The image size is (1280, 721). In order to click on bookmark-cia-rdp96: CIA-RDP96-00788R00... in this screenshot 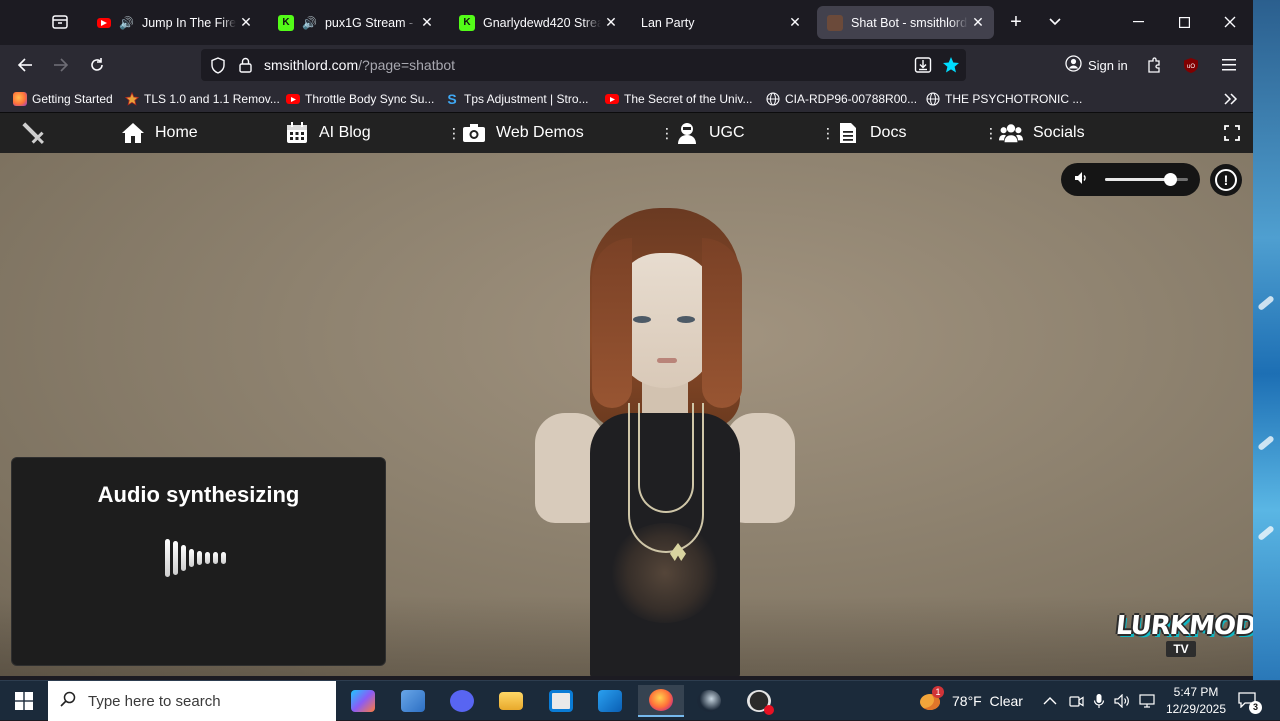, I will do `click(841, 99)`.